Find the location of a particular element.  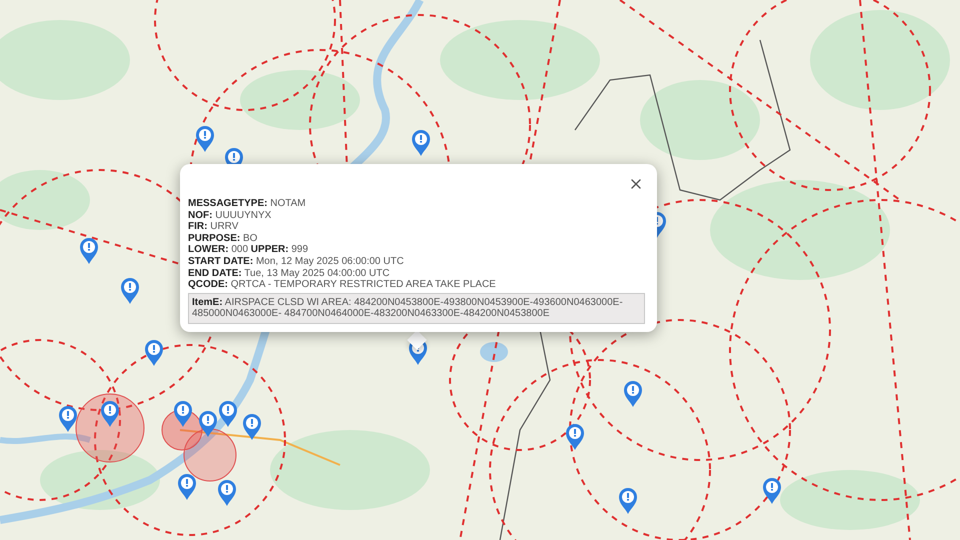

notam-field: QCODE: QRTCA - TEMPORARY RESTRICTED AREA TAKE PLACE is located at coordinates (416, 285).